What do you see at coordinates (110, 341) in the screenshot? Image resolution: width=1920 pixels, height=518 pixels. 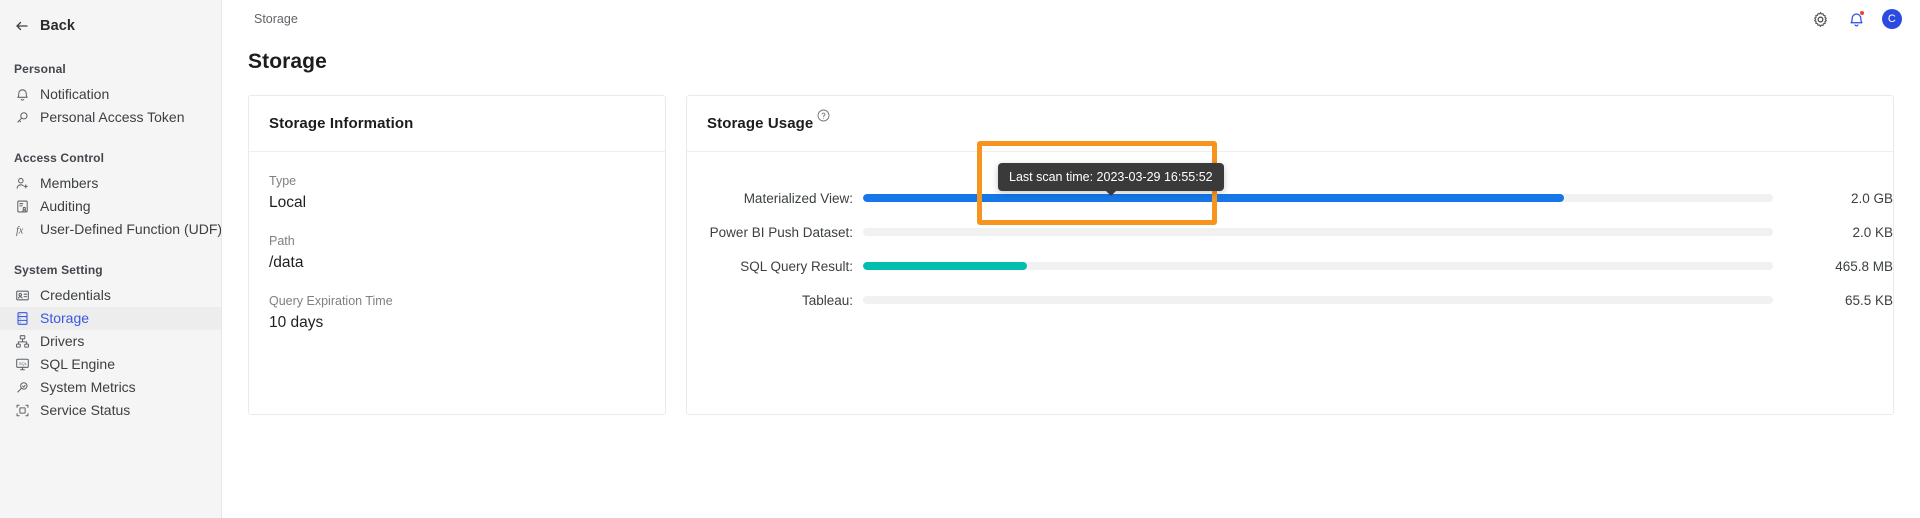 I see `sidebar-item-drivers: Drivers` at bounding box center [110, 341].